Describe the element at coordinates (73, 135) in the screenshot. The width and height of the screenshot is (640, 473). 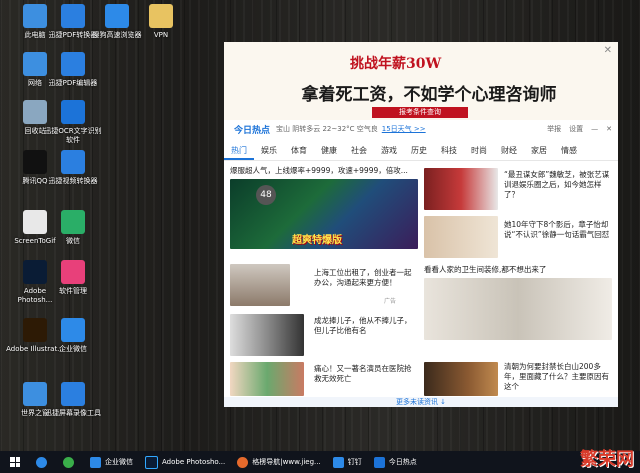
I see `desktop-icon-label: 迅捷OCR文字识别软件` at that location.